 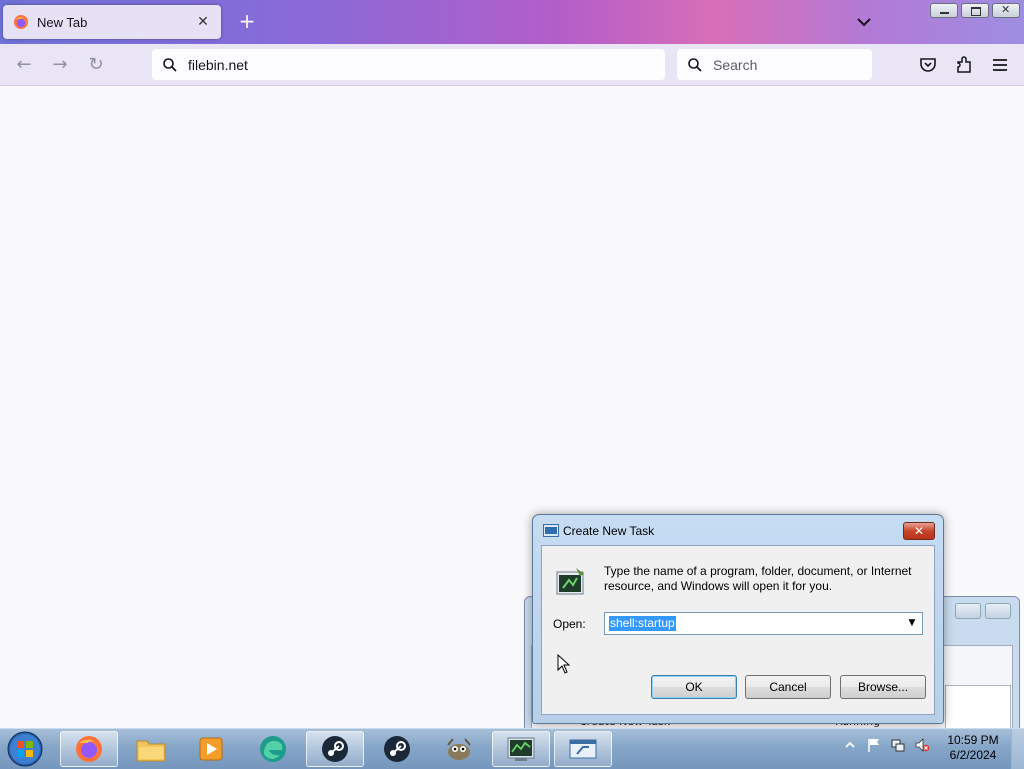 I want to click on taskbar-firefox, so click(x=89, y=749).